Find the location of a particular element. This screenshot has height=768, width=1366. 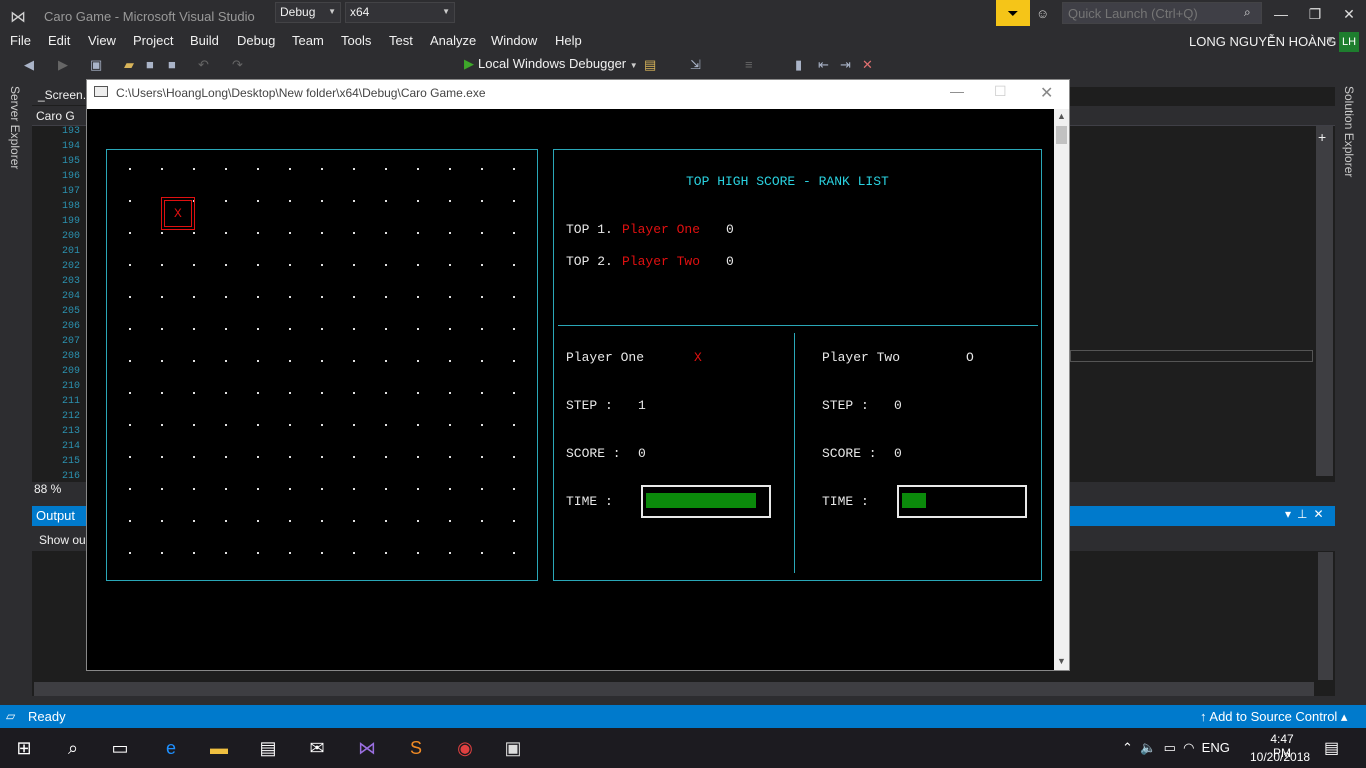

chevron-up-icon: ⌃ is located at coordinates (1127, 747).